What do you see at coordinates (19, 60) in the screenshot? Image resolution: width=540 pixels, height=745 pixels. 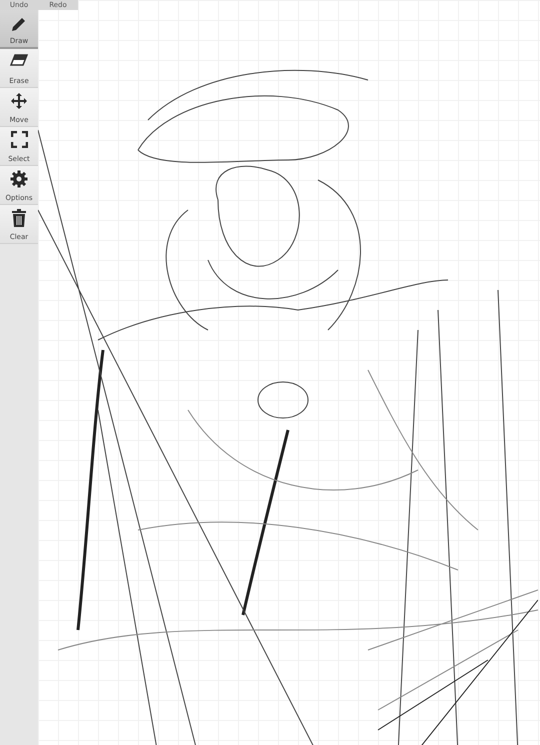 I see `eraser-icon` at bounding box center [19, 60].